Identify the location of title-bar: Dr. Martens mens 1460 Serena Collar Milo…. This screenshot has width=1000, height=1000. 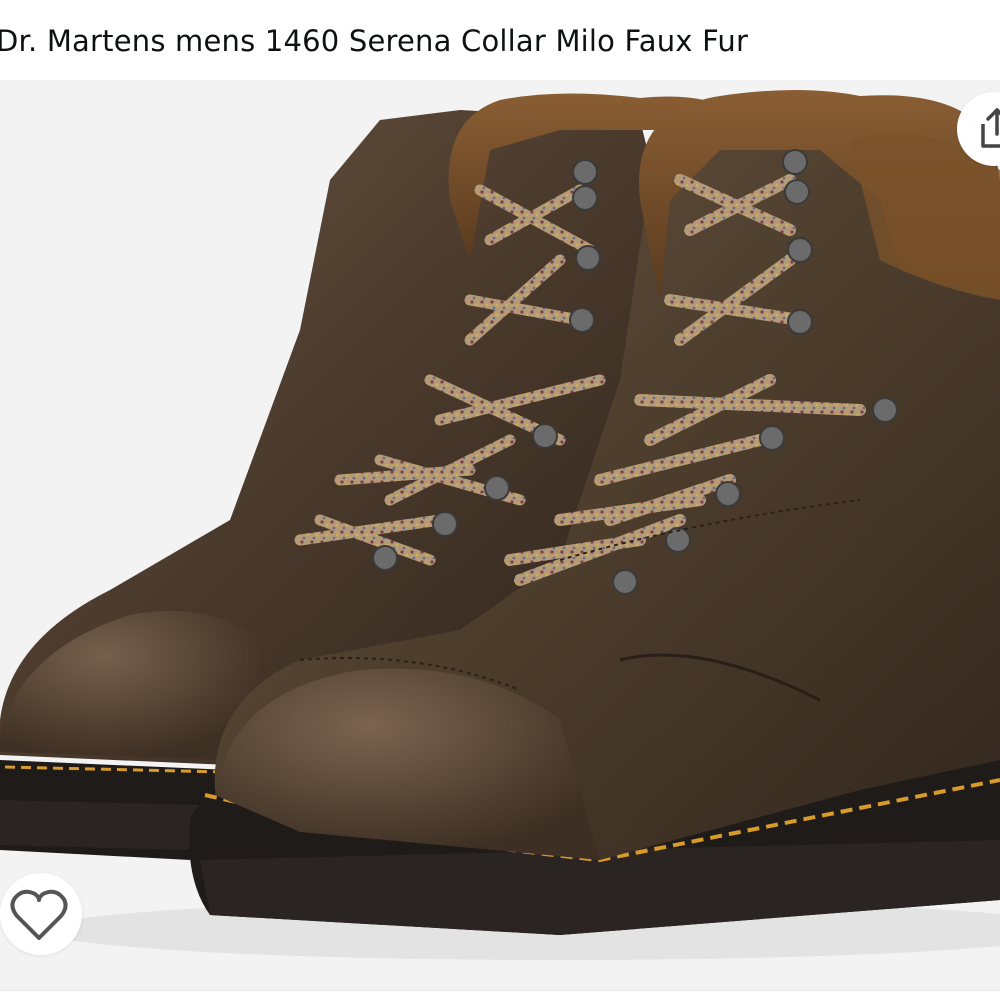
(500, 40).